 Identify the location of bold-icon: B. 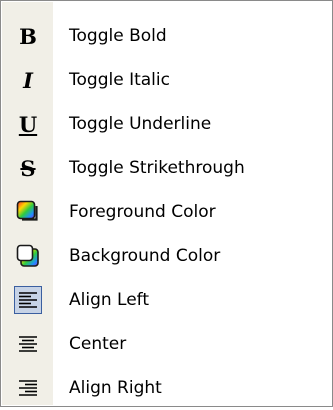
(28, 36).